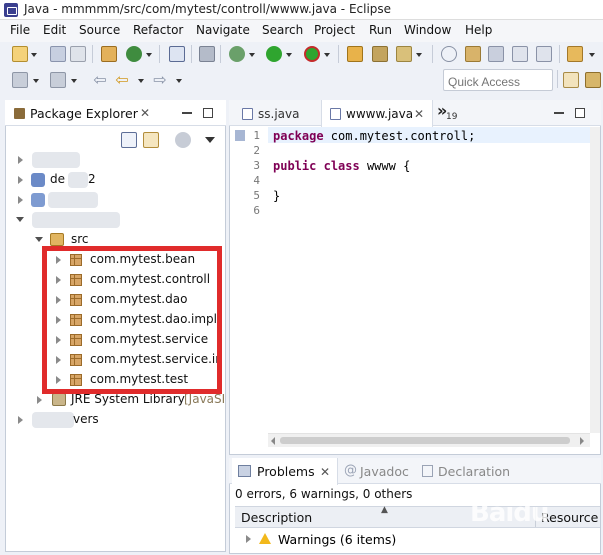 This screenshot has height=555, width=603. Describe the element at coordinates (223, 30) in the screenshot. I see `menu-navigate: Navigate` at that location.